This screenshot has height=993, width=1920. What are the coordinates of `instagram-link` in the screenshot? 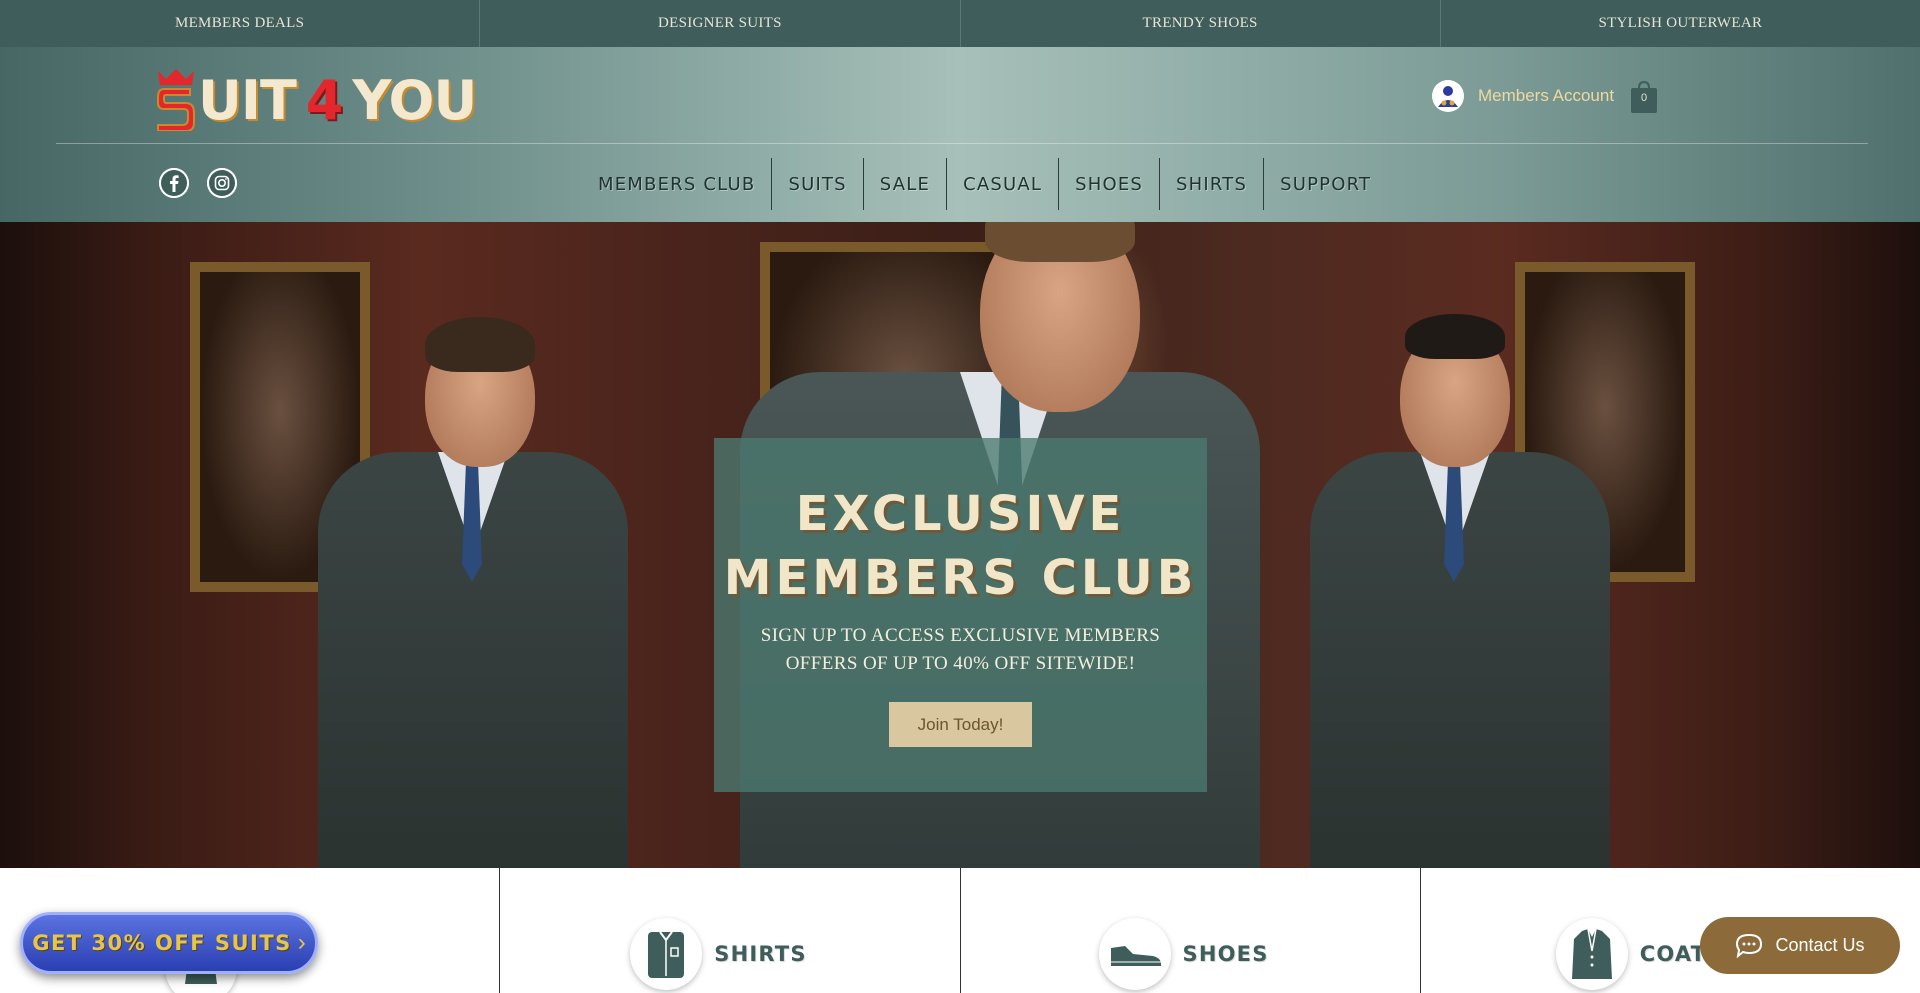 It's located at (222, 183).